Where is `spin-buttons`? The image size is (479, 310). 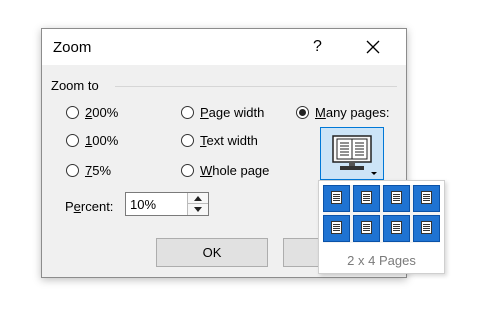 spin-buttons is located at coordinates (197, 204).